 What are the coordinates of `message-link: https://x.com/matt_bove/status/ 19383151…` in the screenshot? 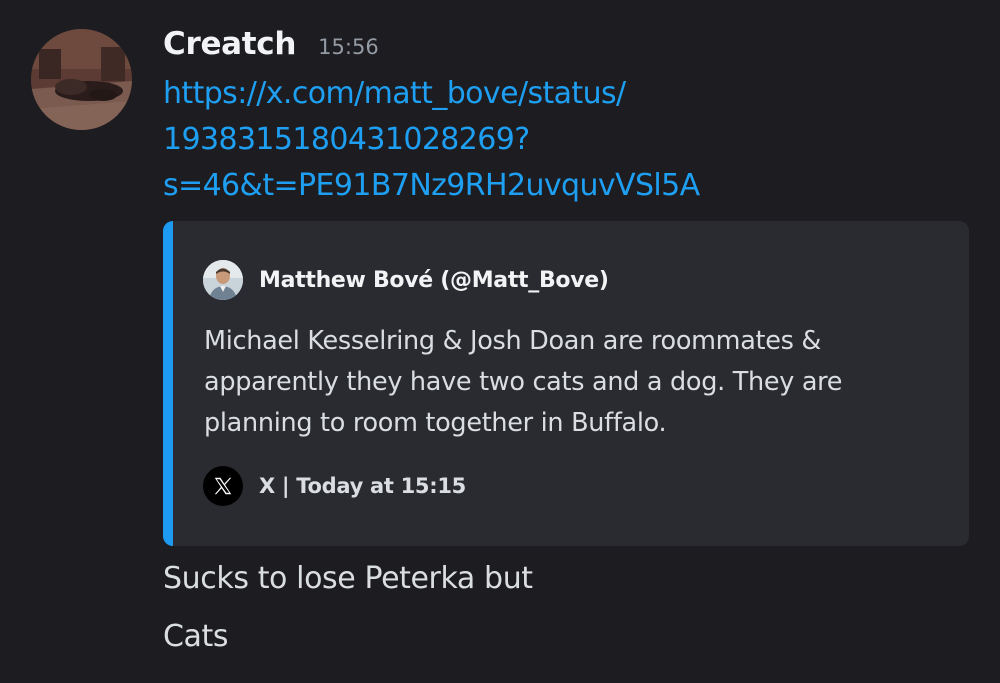 It's located at (463, 140).